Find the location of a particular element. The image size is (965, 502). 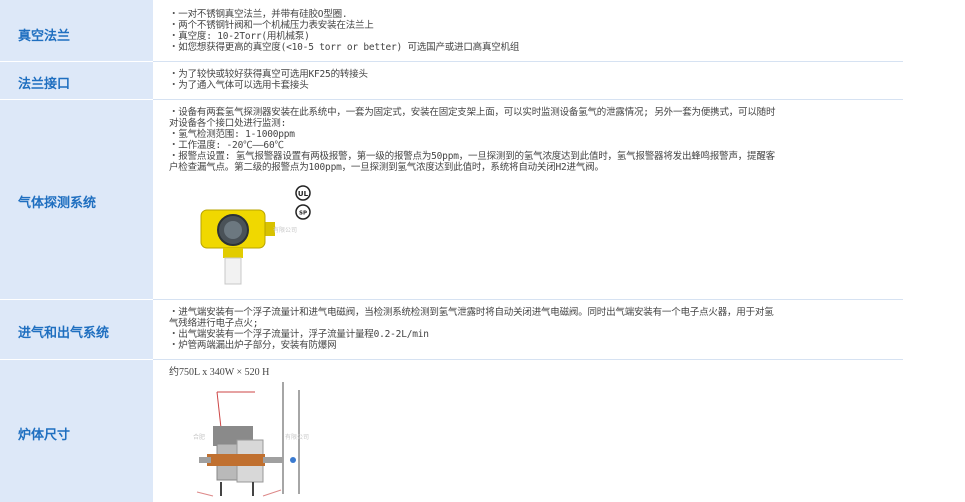

row-label: 进气和出气系统 is located at coordinates (64, 332).